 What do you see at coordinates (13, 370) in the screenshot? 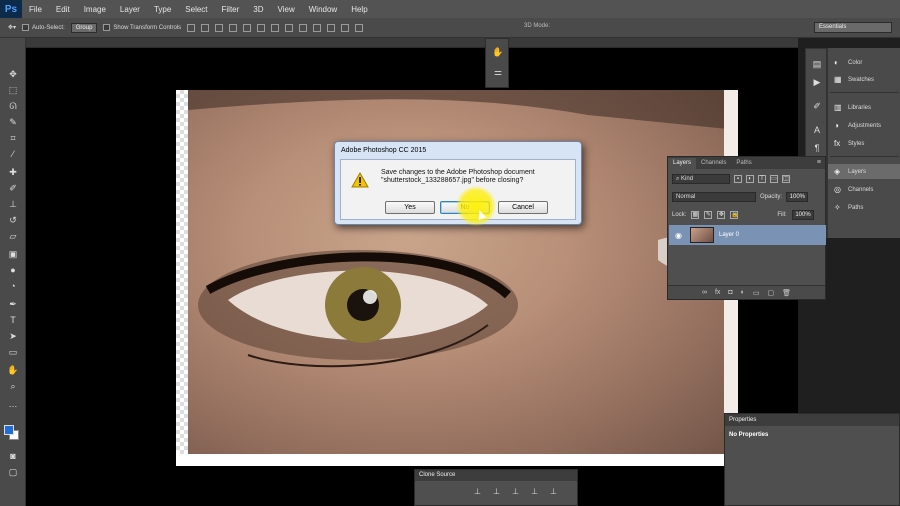
I see `hand-tool-icon: ✋` at bounding box center [13, 370].